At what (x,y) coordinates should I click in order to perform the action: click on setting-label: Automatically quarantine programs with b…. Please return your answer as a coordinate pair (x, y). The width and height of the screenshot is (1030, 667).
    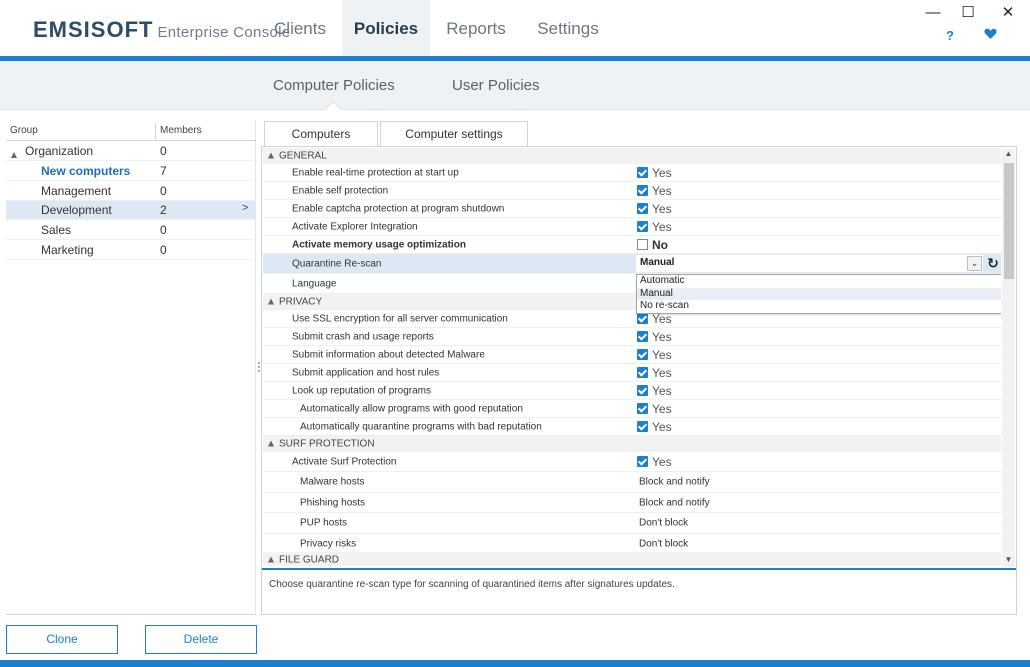
    Looking at the image, I should click on (421, 426).